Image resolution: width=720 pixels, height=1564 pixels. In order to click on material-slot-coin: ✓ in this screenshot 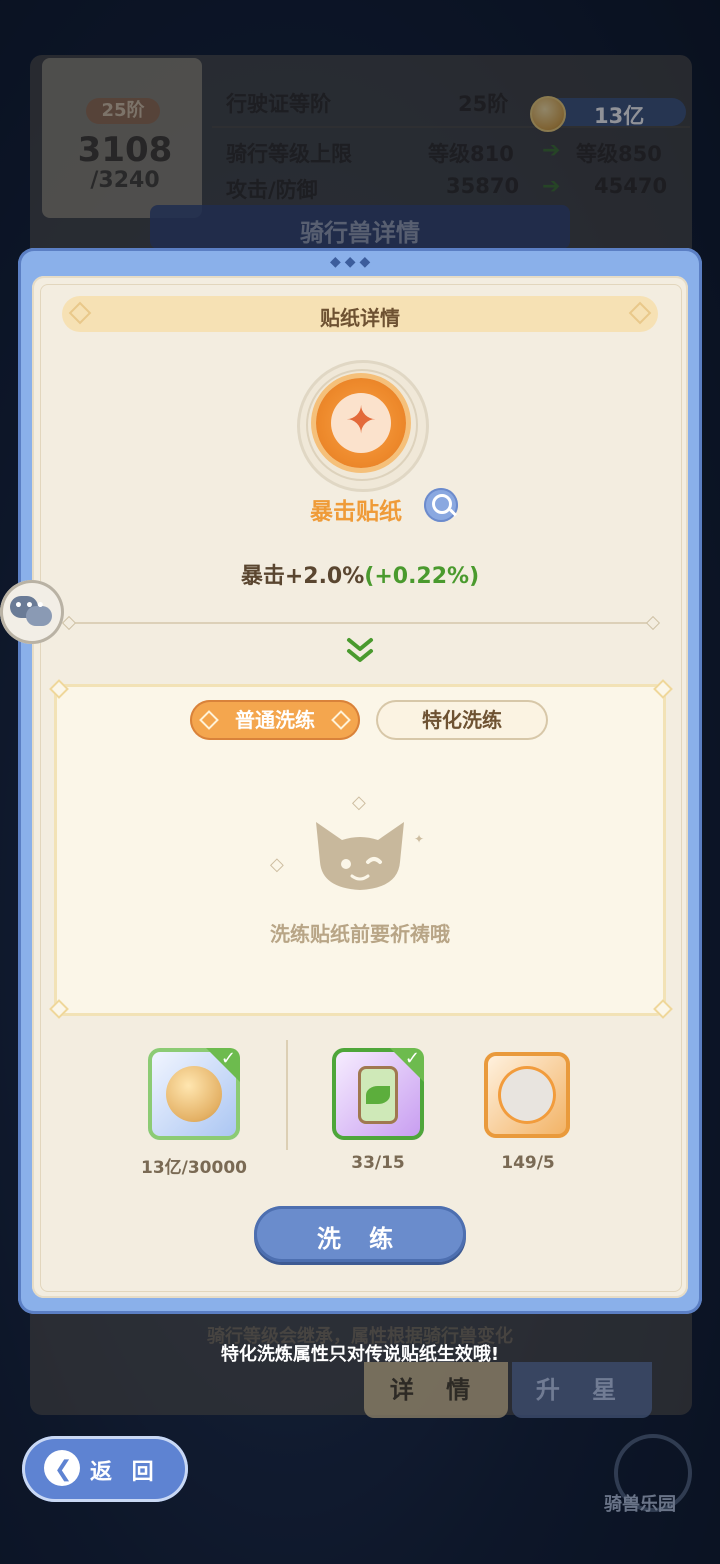, I will do `click(194, 1094)`.